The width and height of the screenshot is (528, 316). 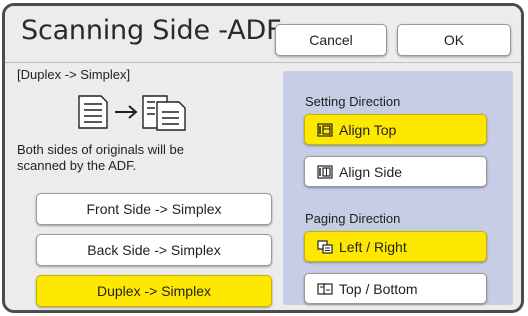 I want to click on setting-direction-label: Setting Direction, so click(x=353, y=101).